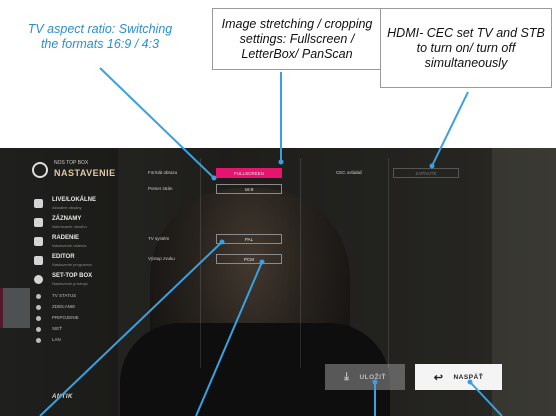  What do you see at coordinates (468, 377) in the screenshot?
I see `back-button-label: NASPÄŤ` at bounding box center [468, 377].